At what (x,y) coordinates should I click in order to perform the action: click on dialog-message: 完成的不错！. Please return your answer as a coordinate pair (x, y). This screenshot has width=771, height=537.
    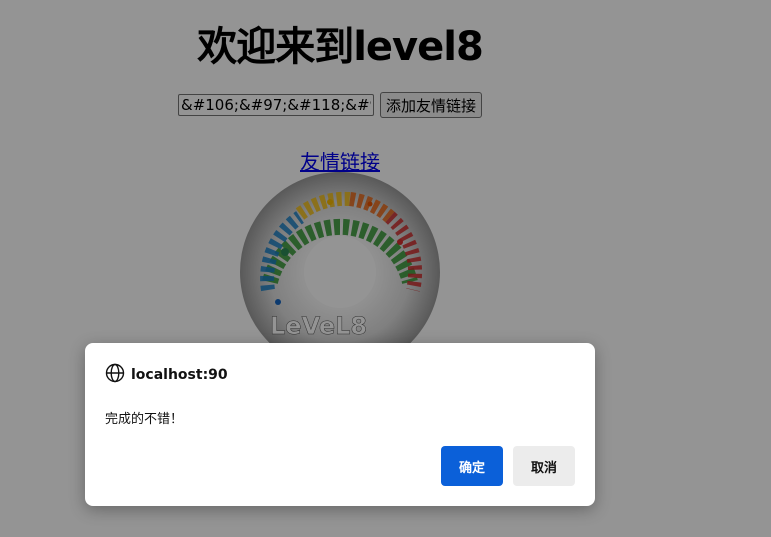
    Looking at the image, I should click on (144, 419).